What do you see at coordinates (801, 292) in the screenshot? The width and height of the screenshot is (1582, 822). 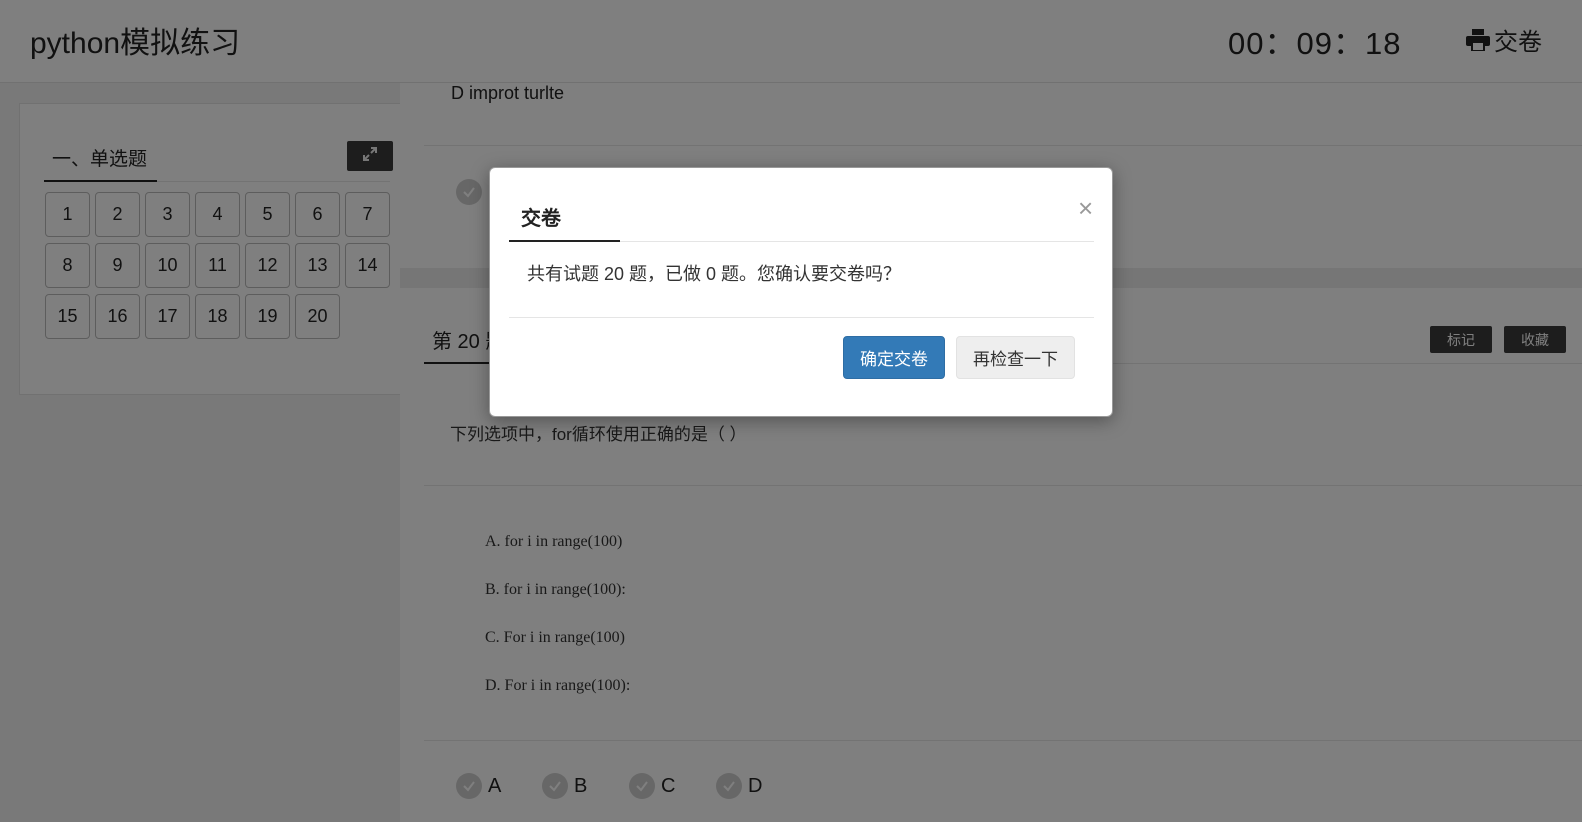 I see `submit-confirm-dialog: 交卷 共有试题 20 题，已做 0 题。您确认要交卷吗？ 确定交卷 再检查一下` at bounding box center [801, 292].